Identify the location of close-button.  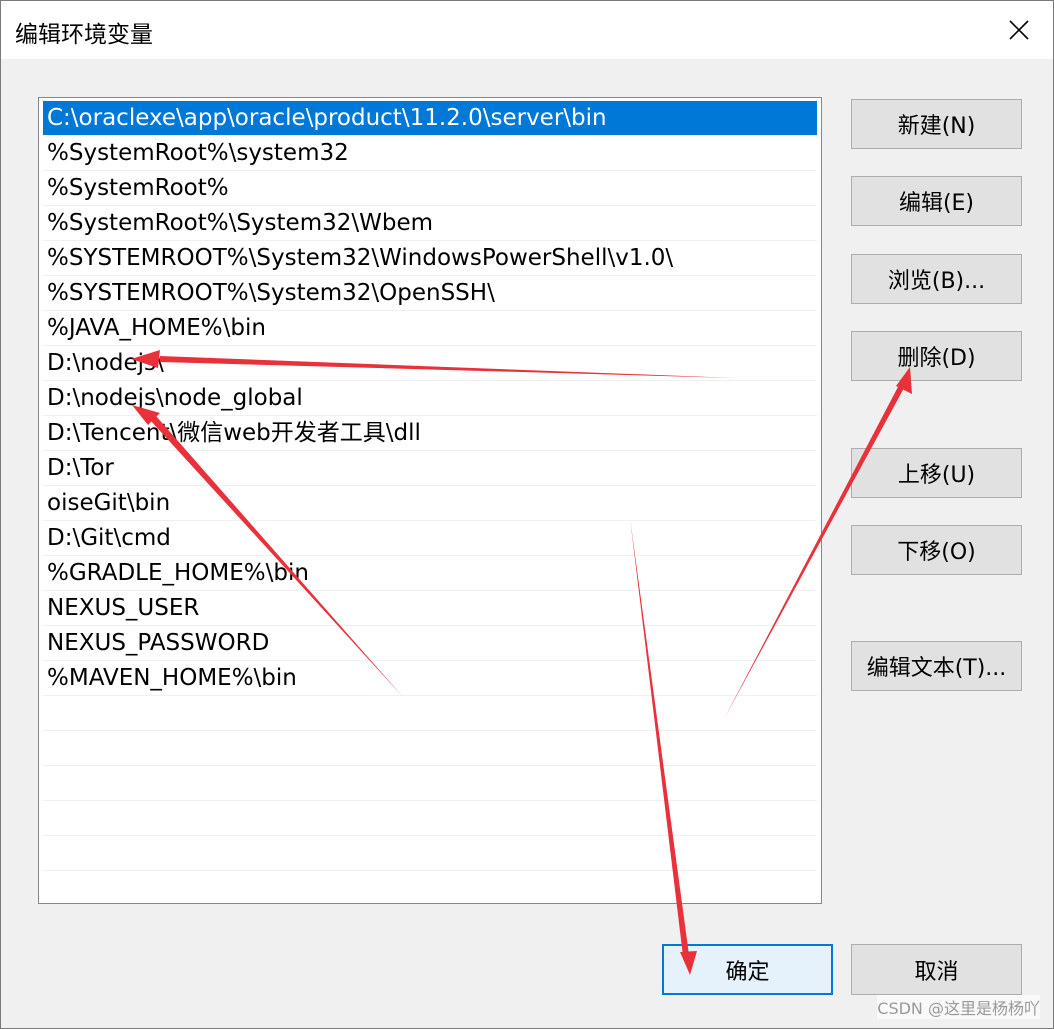
(1019, 30).